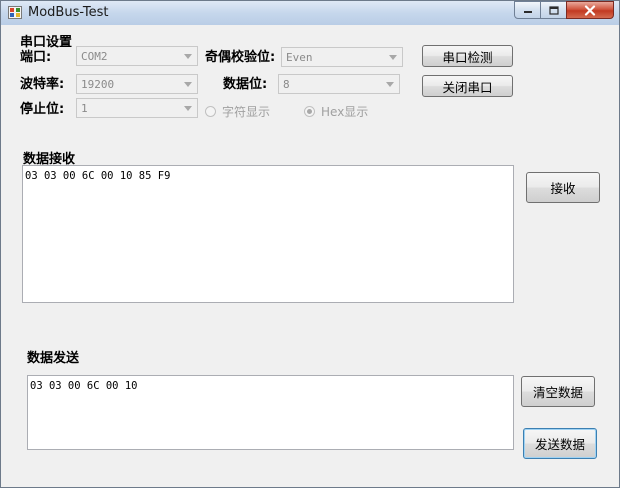 The width and height of the screenshot is (620, 488). I want to click on port-value: COM2, so click(94, 56).